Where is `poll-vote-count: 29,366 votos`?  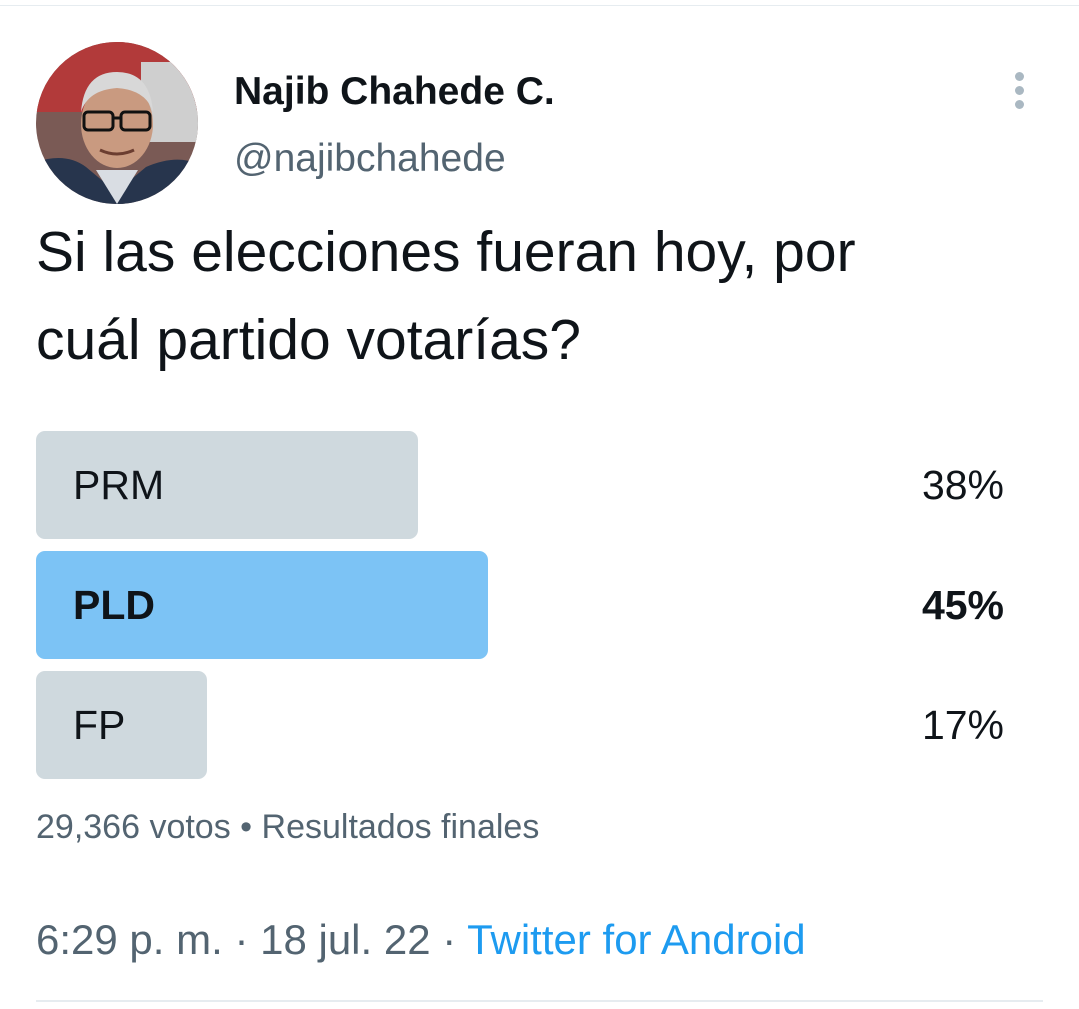 poll-vote-count: 29,366 votos is located at coordinates (133, 827).